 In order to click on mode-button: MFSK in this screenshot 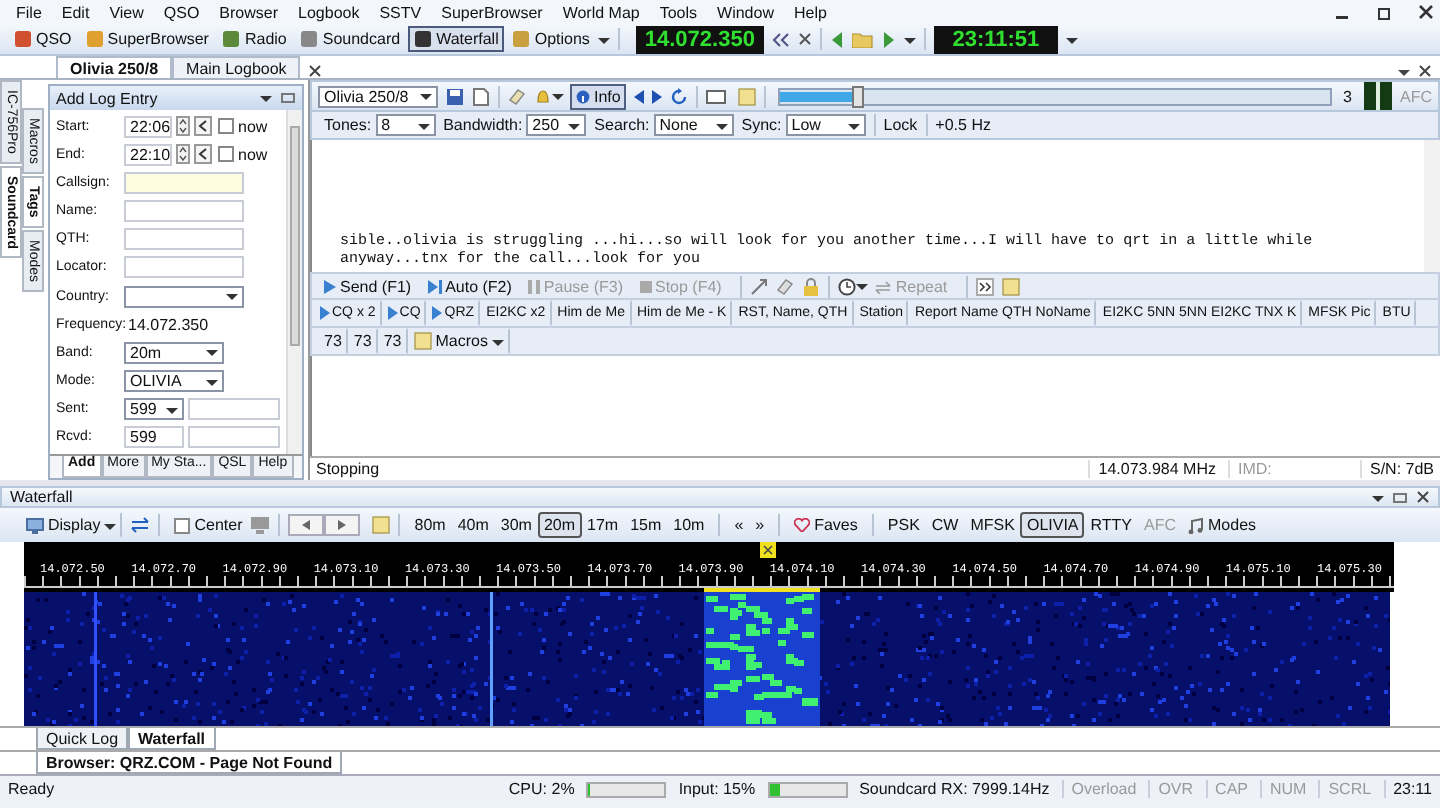, I will do `click(992, 525)`.